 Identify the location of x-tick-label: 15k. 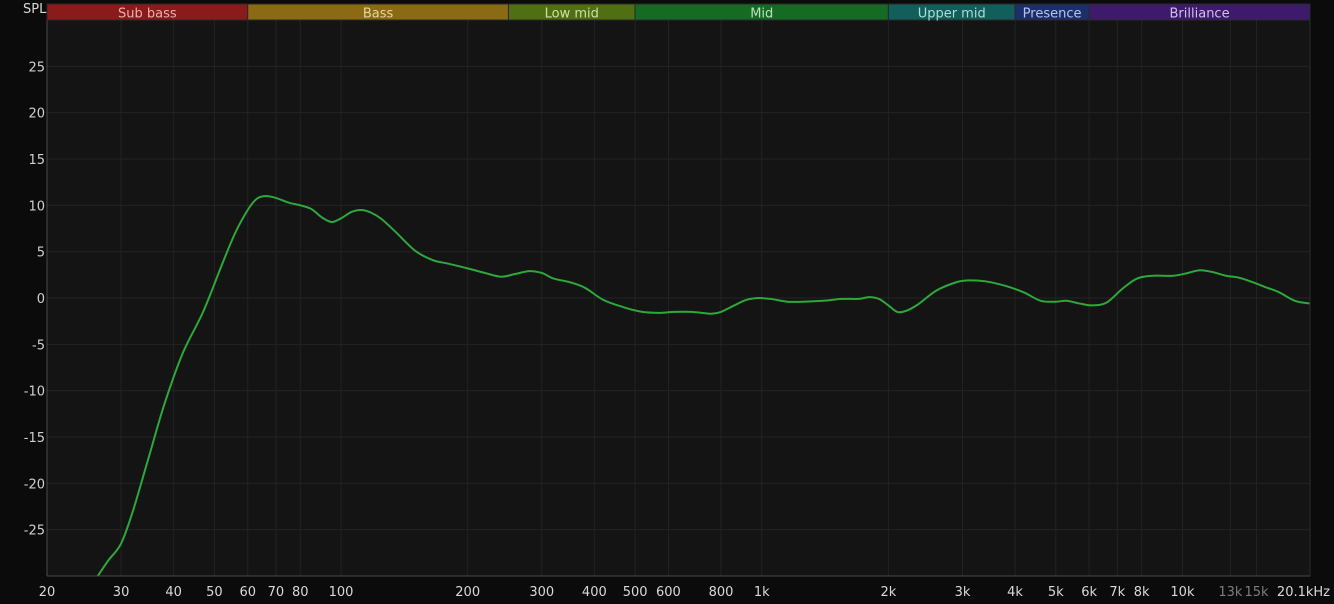
(1256, 592).